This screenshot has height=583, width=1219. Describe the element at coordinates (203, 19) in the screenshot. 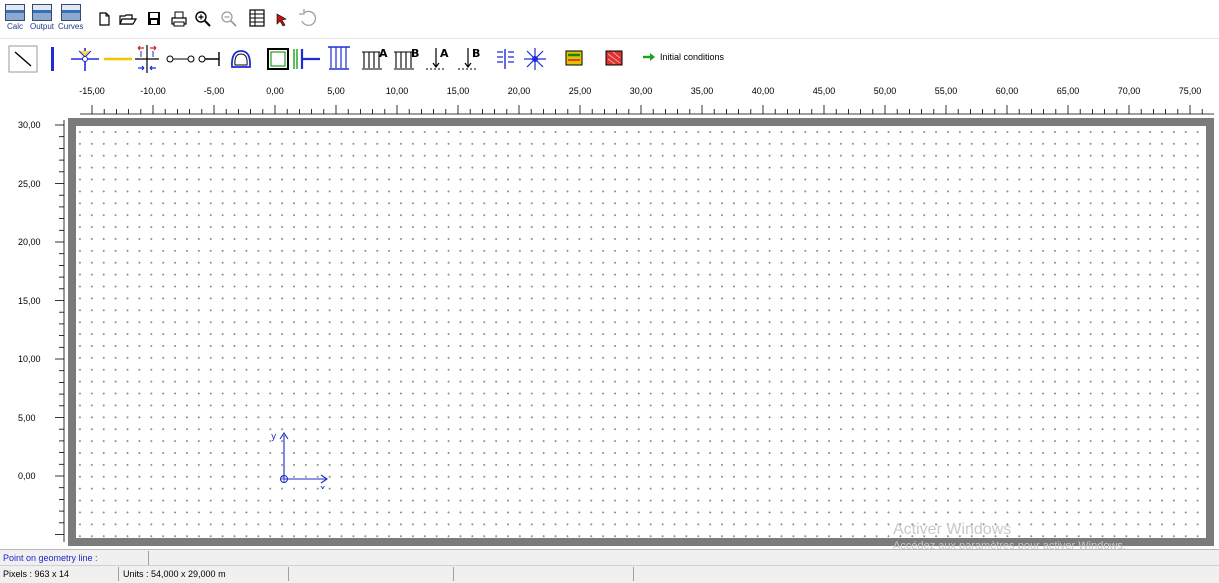

I see `zoom-in-icon` at that location.